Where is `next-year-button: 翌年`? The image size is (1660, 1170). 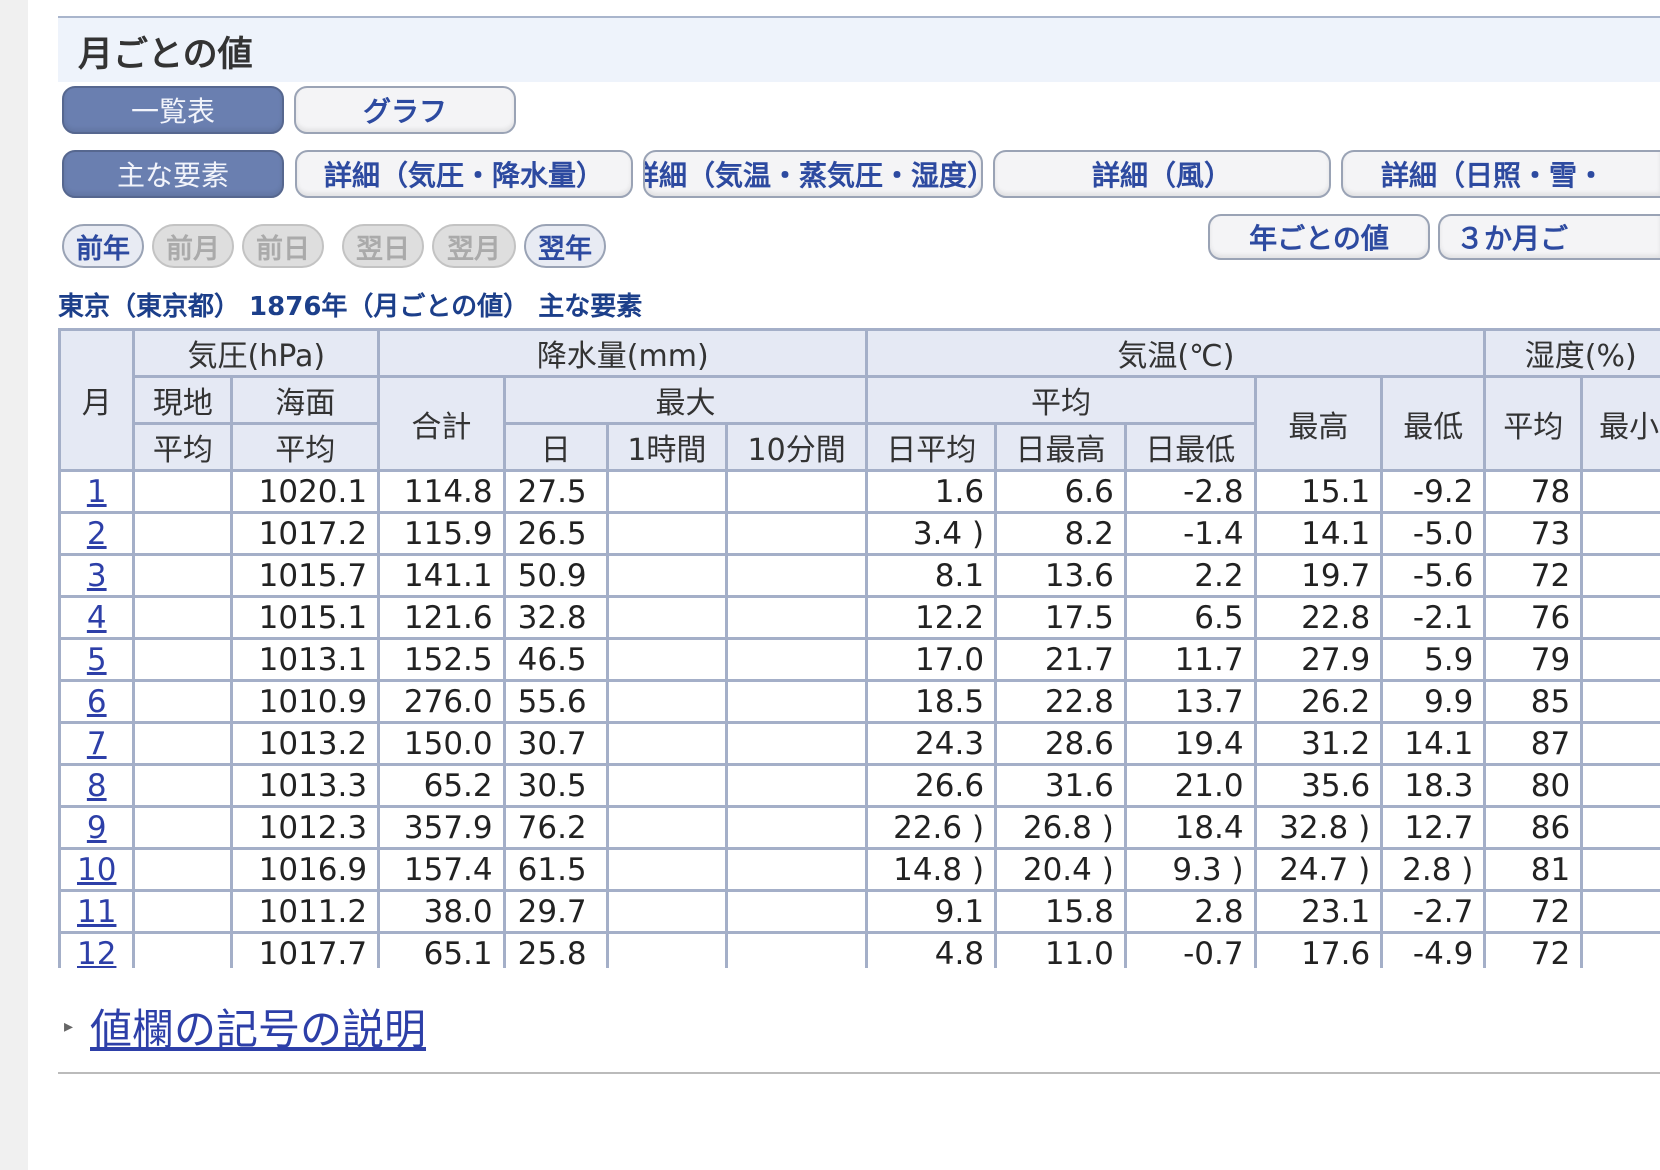
next-year-button: 翌年 is located at coordinates (565, 246).